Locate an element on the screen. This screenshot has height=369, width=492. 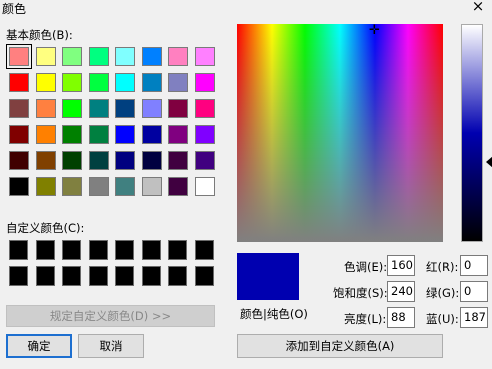
define-custom-colors-button: 规定自定义颜色(D) >> is located at coordinates (110, 316).